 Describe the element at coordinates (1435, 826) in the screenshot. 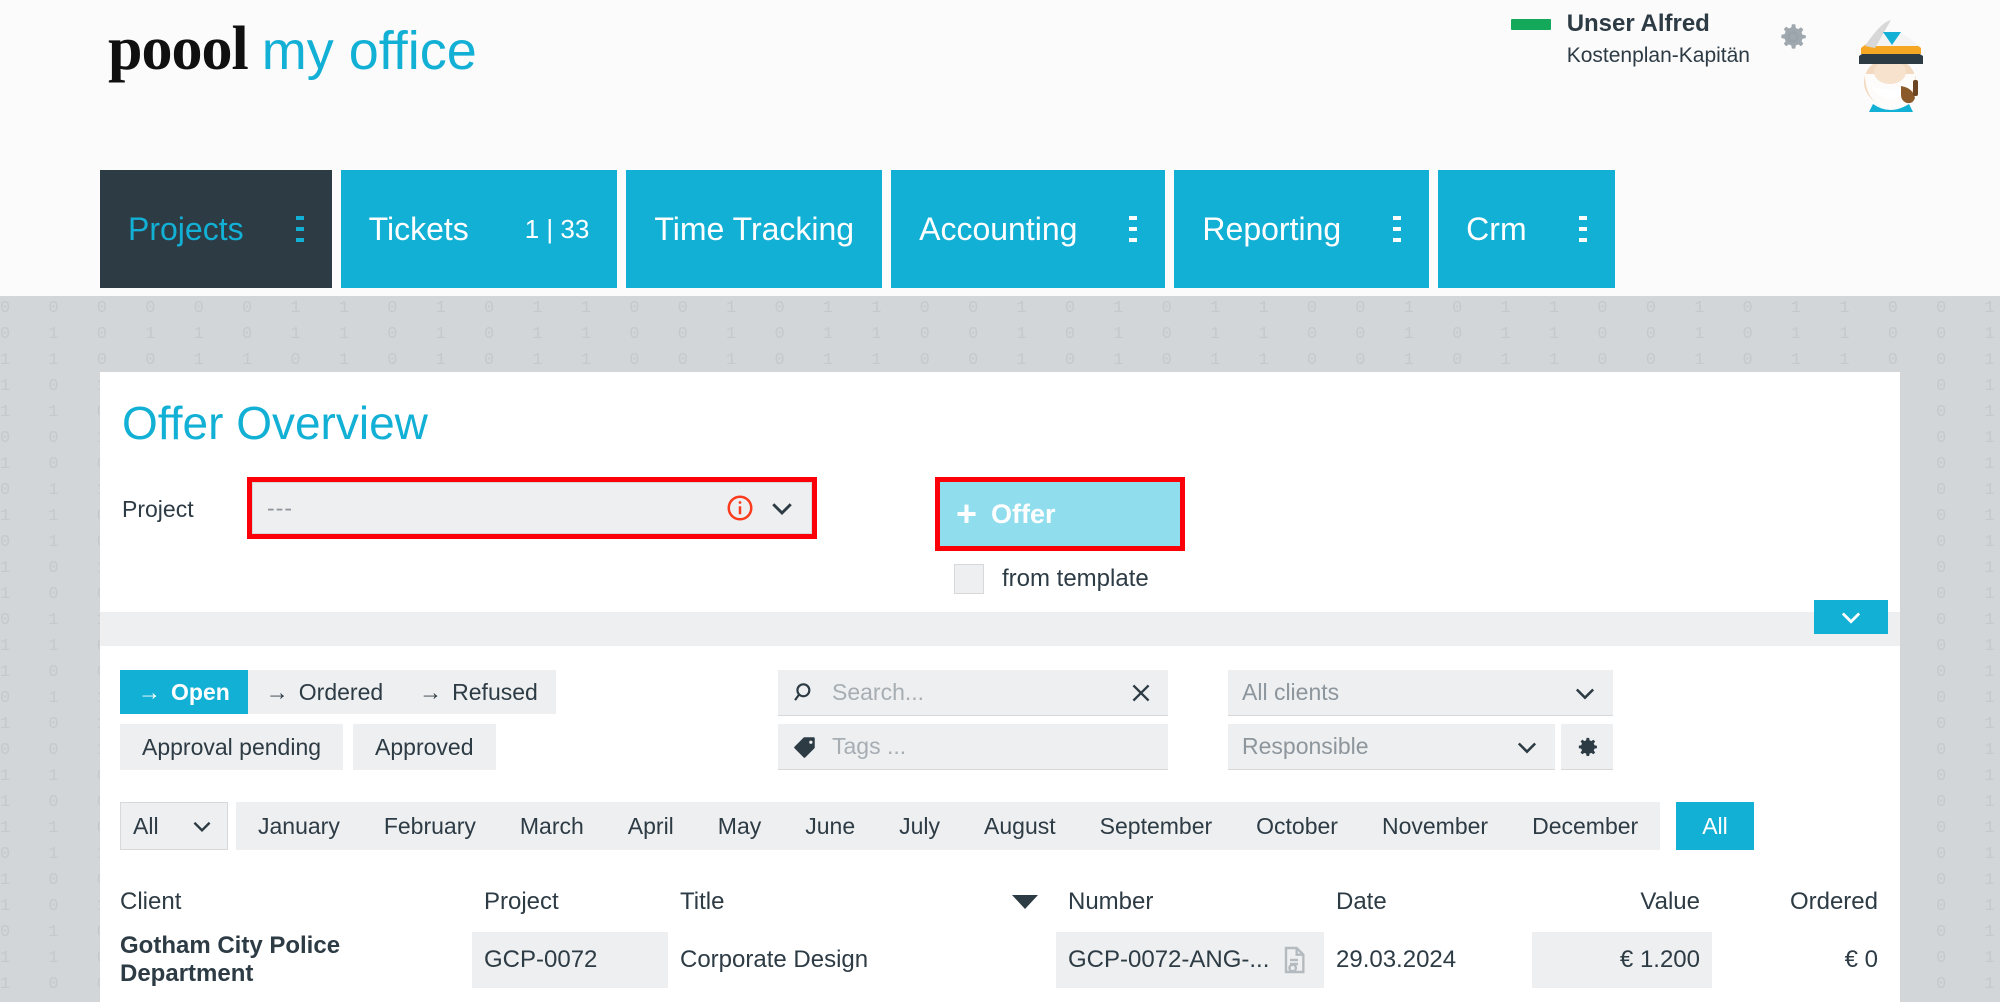

I see `month-november: November` at that location.